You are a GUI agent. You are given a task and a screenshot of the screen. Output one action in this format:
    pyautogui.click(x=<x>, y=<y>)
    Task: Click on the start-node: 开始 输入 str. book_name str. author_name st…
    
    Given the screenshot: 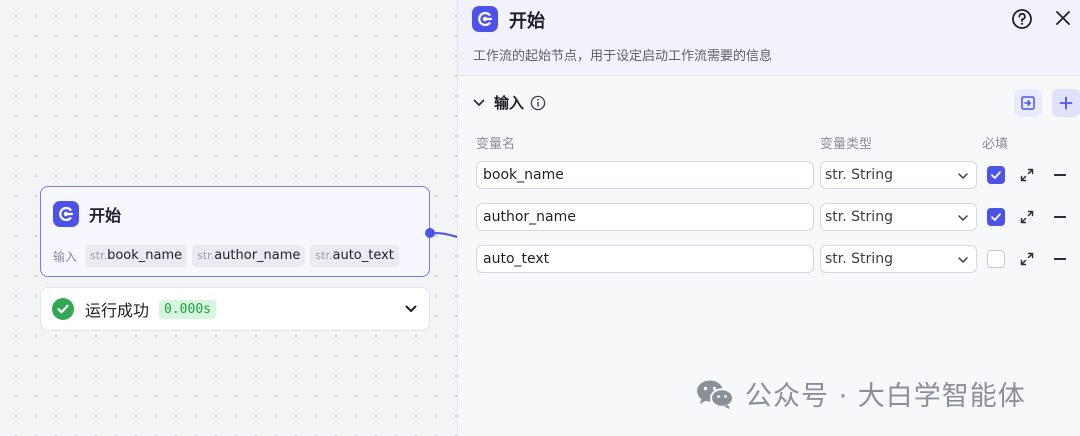 What is the action you would take?
    pyautogui.click(x=235, y=231)
    